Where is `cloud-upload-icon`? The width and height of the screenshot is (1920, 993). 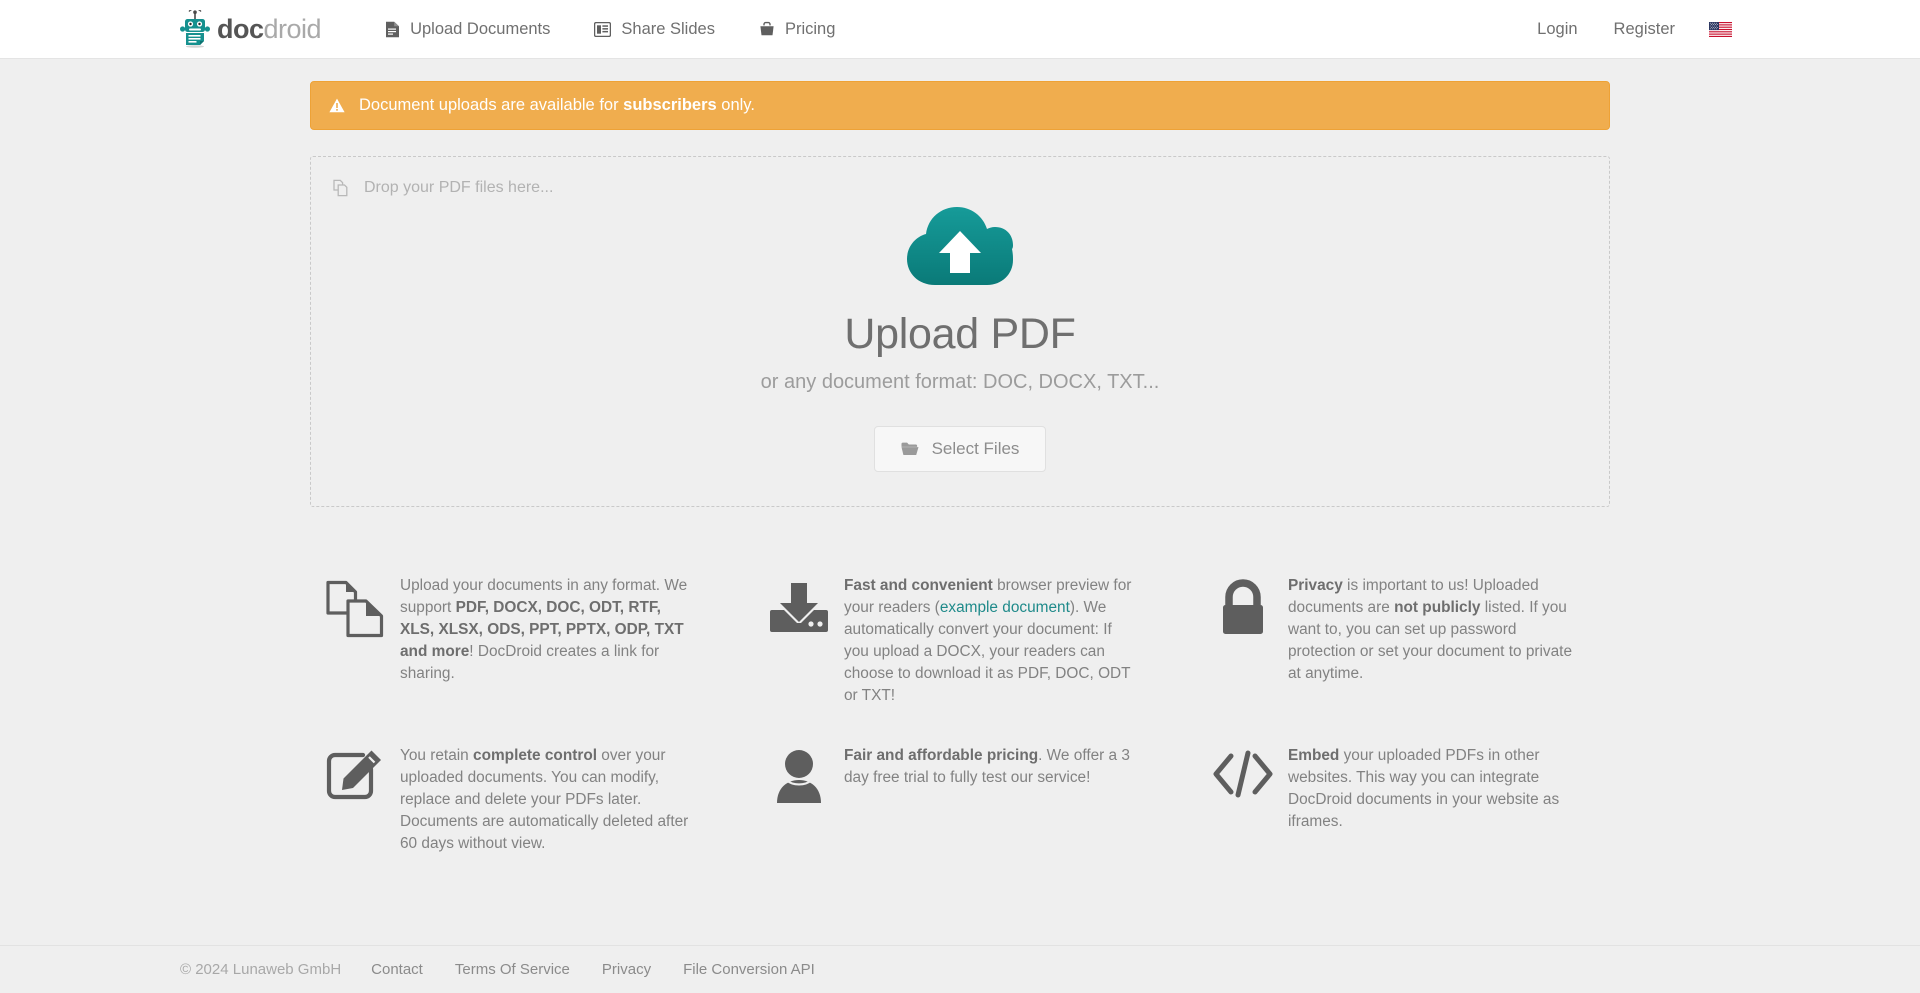 cloud-upload-icon is located at coordinates (960, 250).